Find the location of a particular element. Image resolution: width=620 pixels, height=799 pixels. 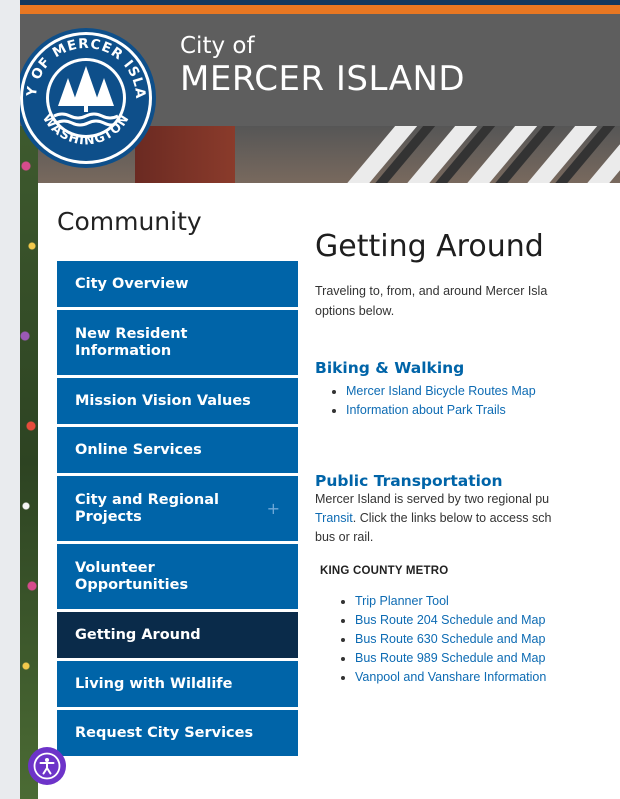

list-item: Vanpool and Vanshare Information is located at coordinates (480, 677).